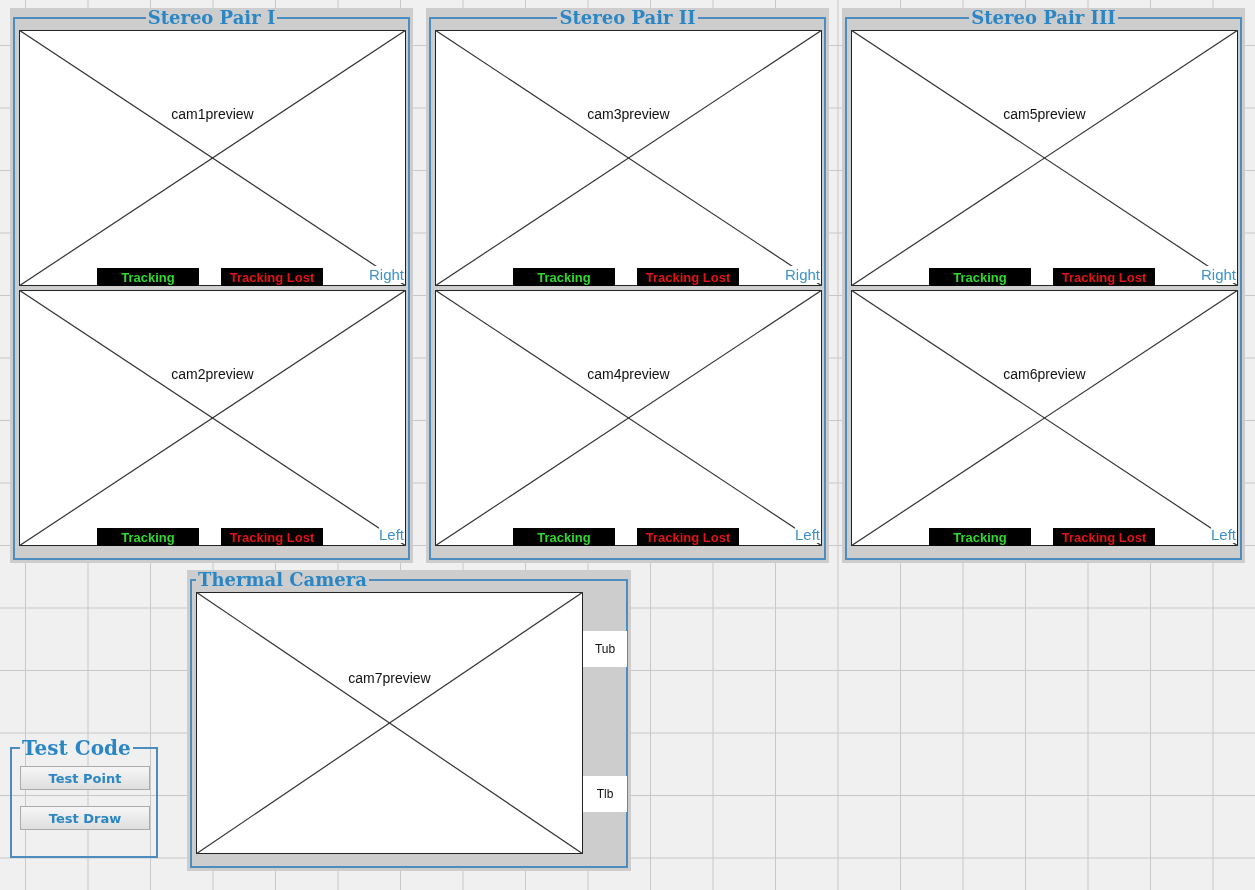  I want to click on test-button: Test Point, so click(85, 778).